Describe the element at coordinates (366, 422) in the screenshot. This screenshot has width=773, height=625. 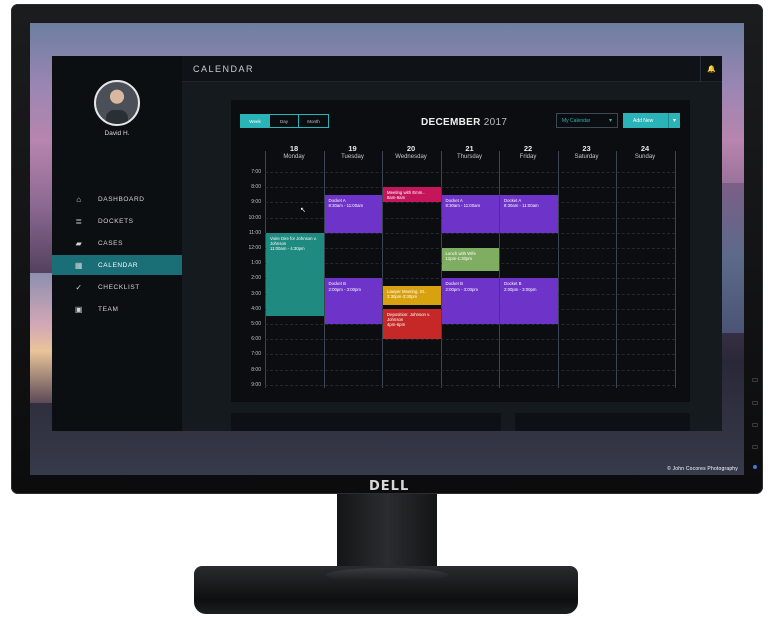
I see `bottom-panel-left` at that location.